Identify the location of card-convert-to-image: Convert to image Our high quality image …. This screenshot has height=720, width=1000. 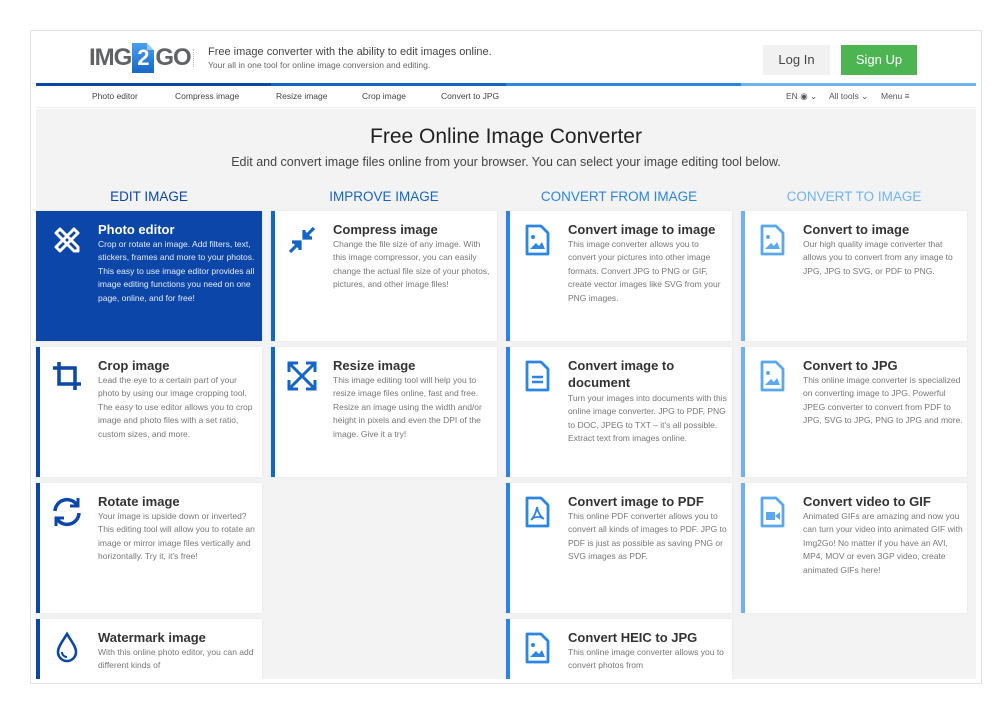
(854, 276).